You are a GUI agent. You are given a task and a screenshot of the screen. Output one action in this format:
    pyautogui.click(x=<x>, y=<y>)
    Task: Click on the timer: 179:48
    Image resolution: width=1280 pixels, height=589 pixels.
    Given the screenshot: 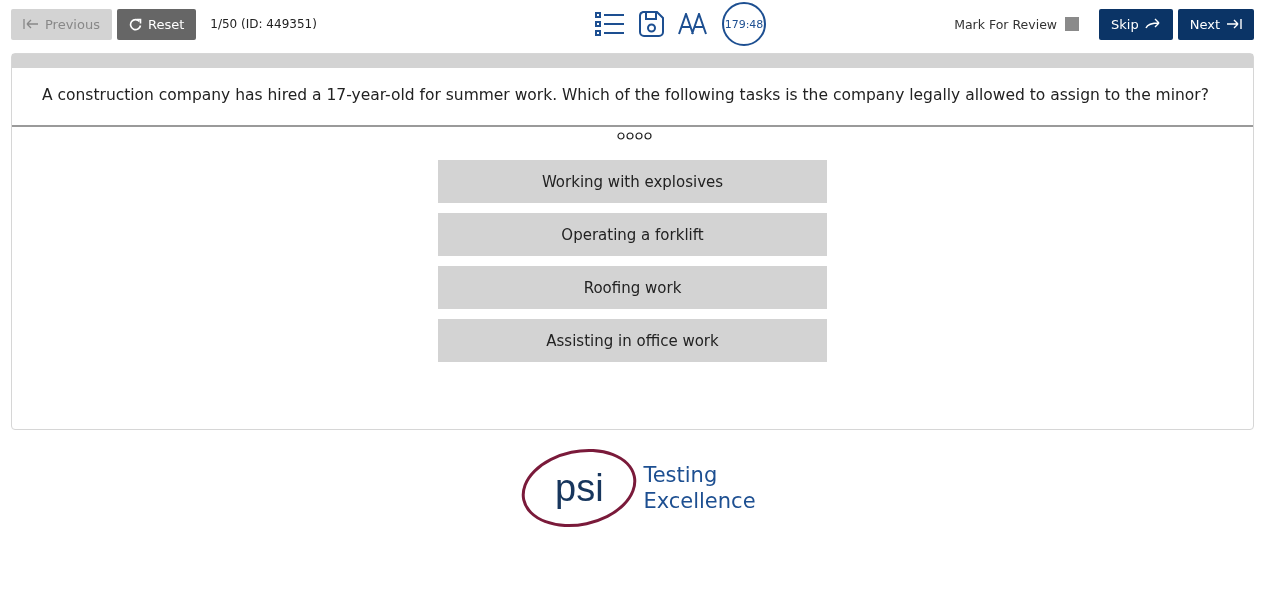 What is the action you would take?
    pyautogui.click(x=744, y=24)
    